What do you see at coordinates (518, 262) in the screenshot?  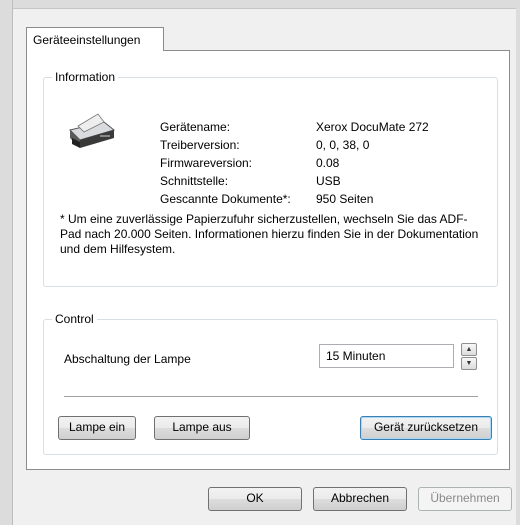 I see `window-frame-right` at bounding box center [518, 262].